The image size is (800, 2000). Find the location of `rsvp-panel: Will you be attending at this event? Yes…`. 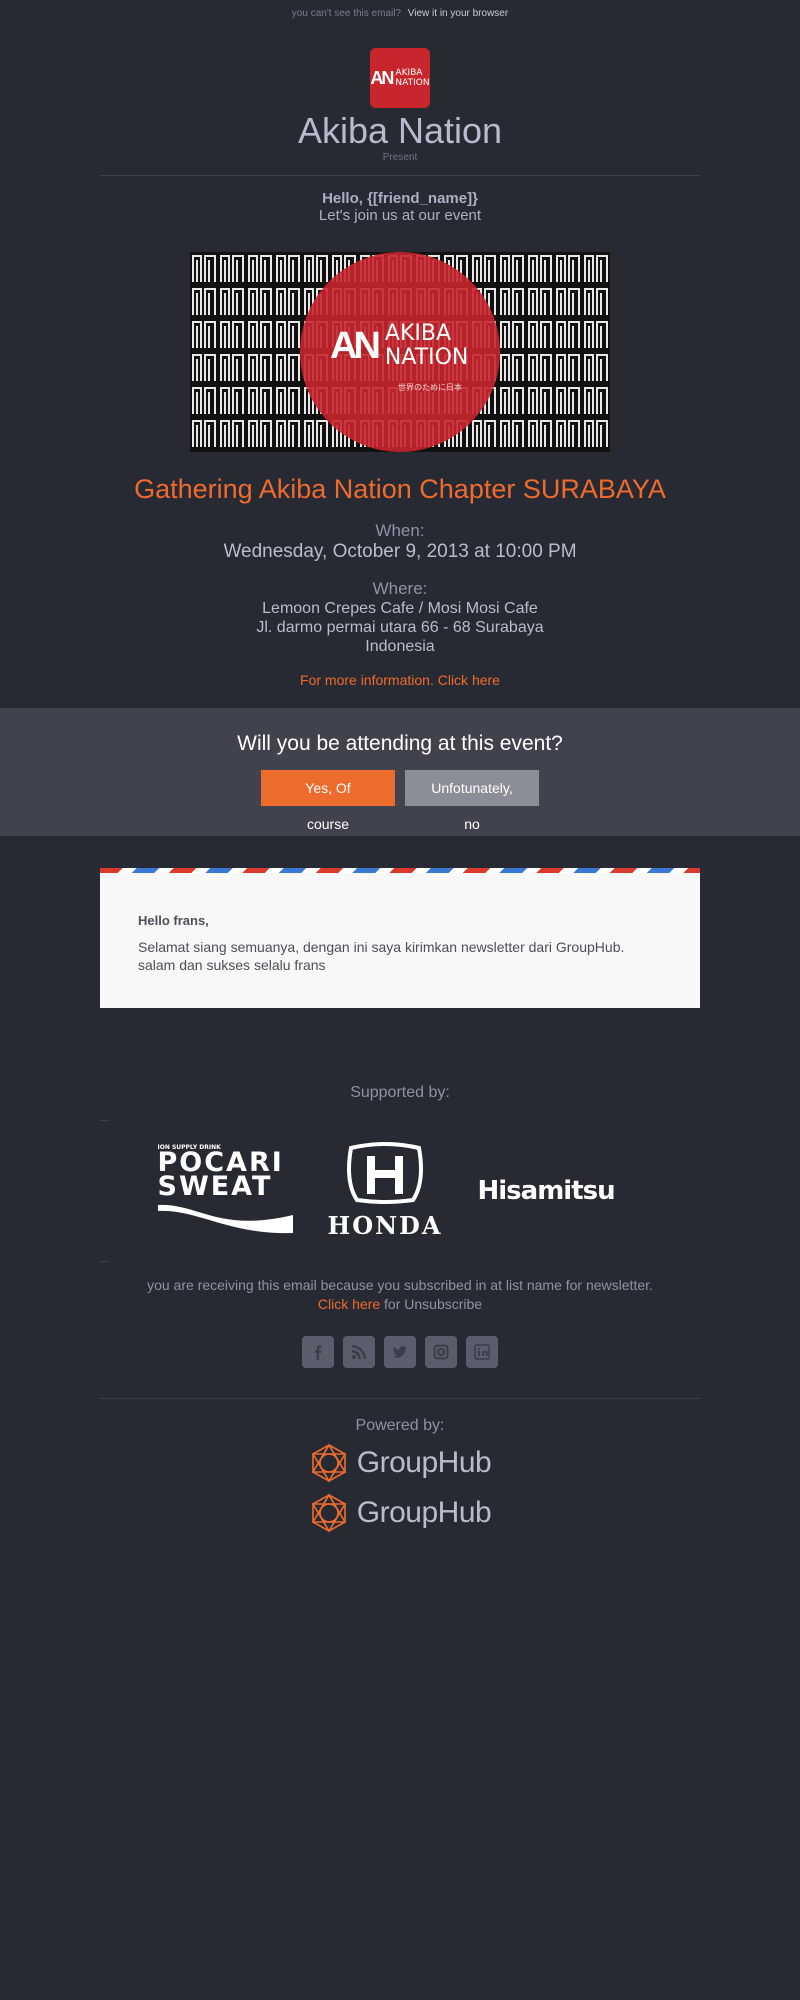

rsvp-panel: Will you be attending at this event? Yes… is located at coordinates (400, 772).